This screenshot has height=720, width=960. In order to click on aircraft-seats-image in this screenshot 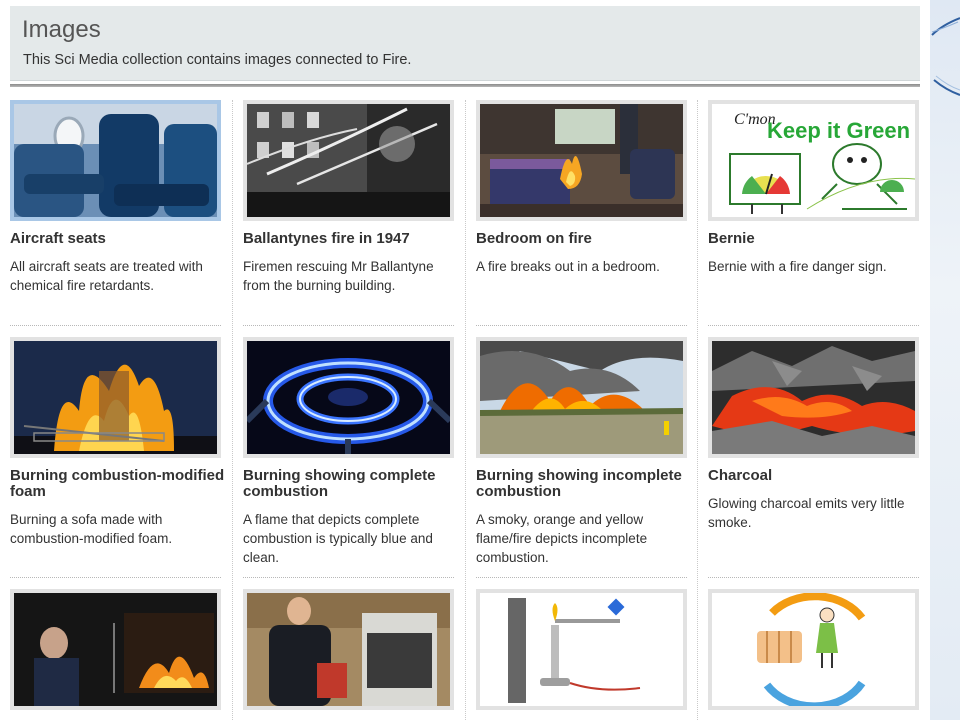, I will do `click(115, 160)`.